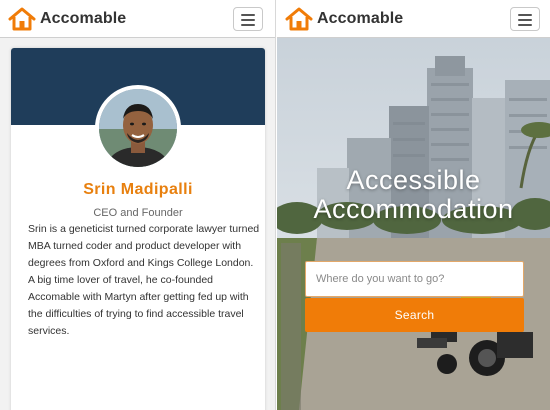 Image resolution: width=550 pixels, height=410 pixels. What do you see at coordinates (414, 279) in the screenshot?
I see `destination-search-input` at bounding box center [414, 279].